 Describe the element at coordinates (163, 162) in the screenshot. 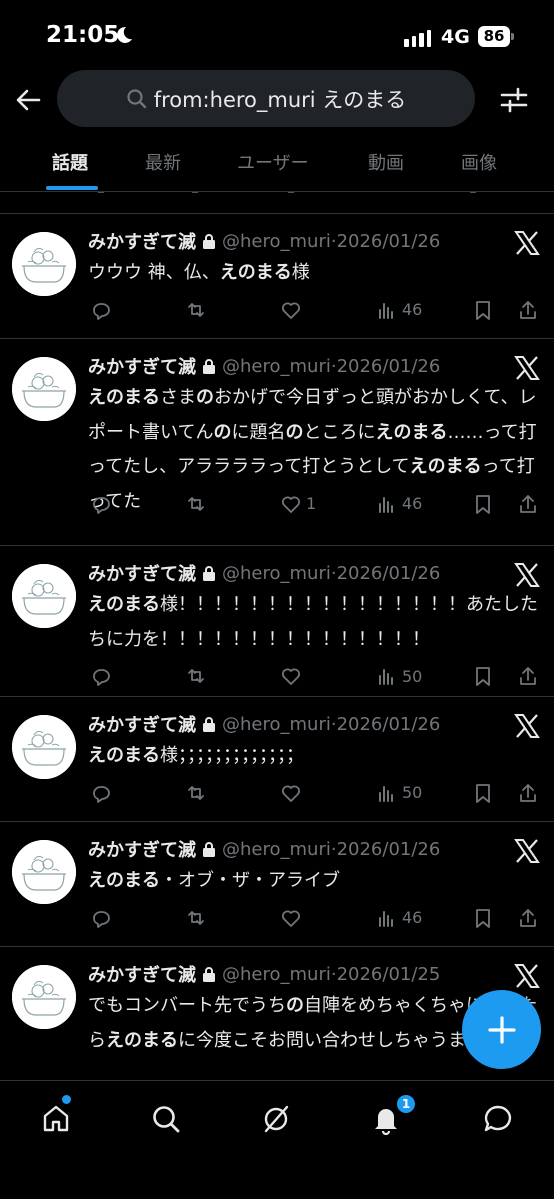

I see `tab-latest: 最新` at that location.